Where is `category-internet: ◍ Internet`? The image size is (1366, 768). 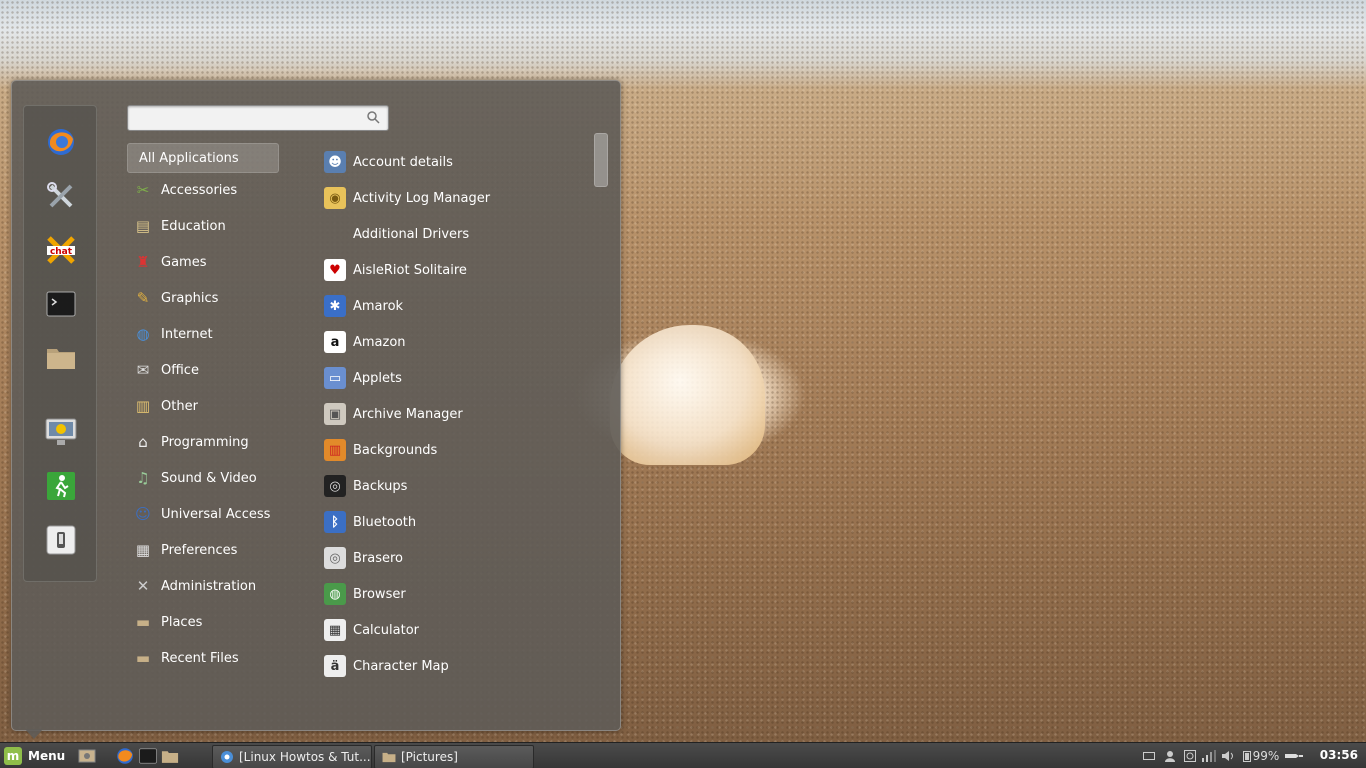
category-internet: ◍ Internet is located at coordinates (202, 334).